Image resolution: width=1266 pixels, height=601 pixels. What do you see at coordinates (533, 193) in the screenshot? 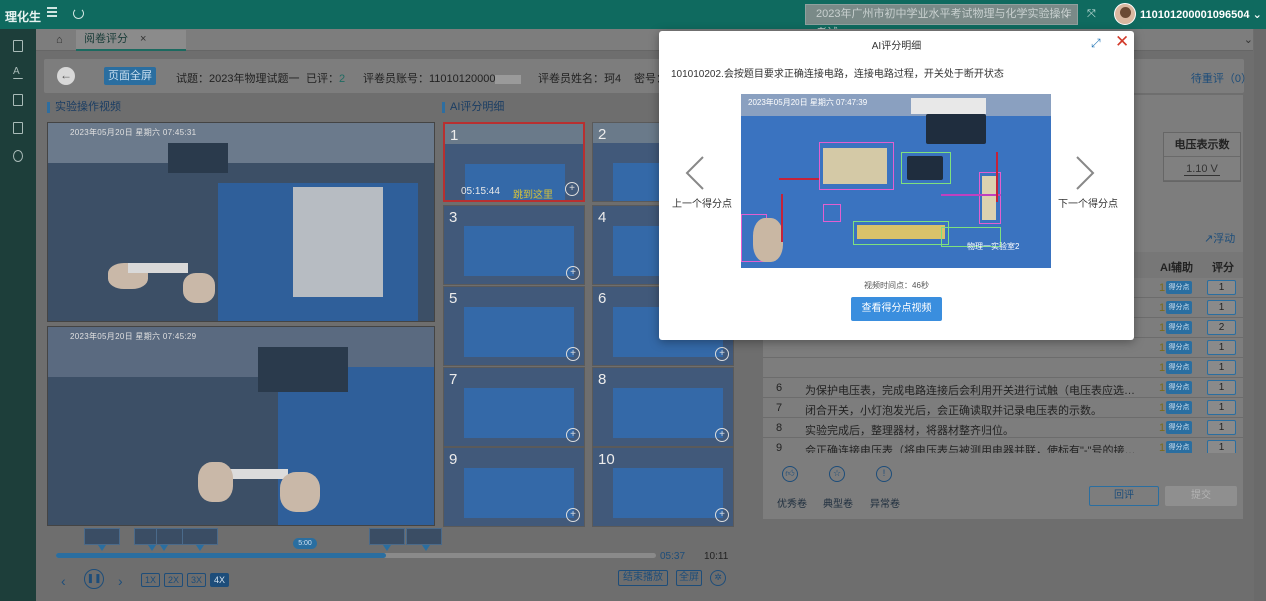
I see `jump-here-link: 跳到这里` at bounding box center [533, 193].